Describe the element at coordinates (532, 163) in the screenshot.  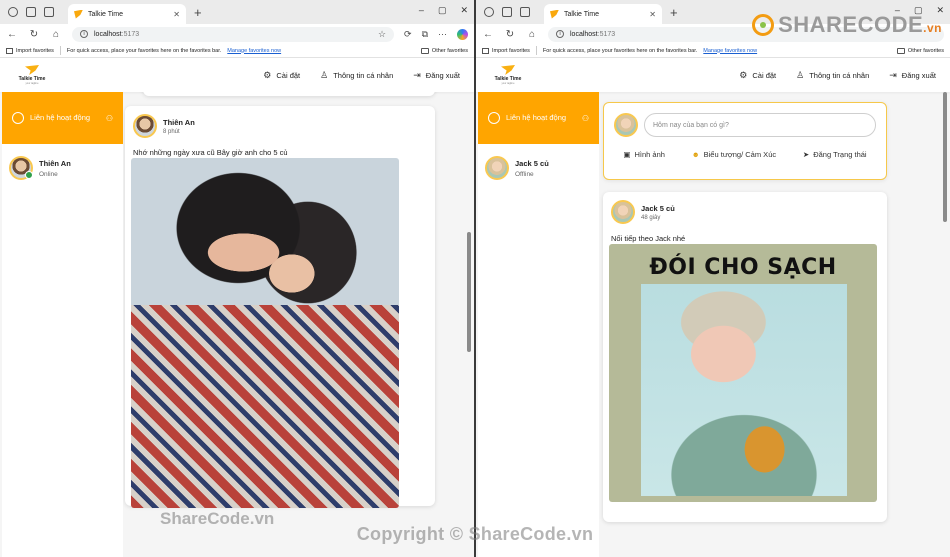
I see `contact-name: Jack 5 củ` at that location.